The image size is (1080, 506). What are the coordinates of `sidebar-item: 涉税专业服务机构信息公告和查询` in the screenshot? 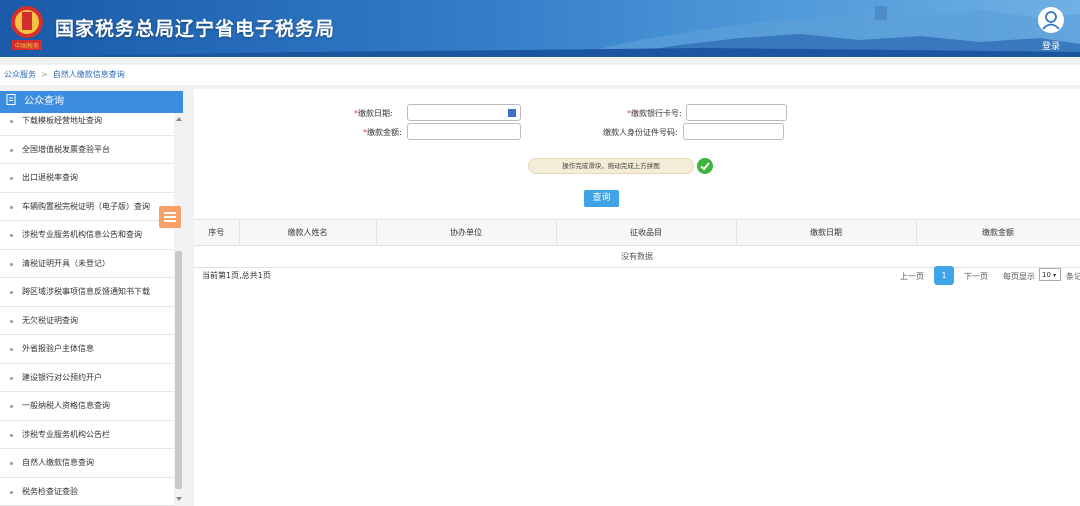 It's located at (87, 235).